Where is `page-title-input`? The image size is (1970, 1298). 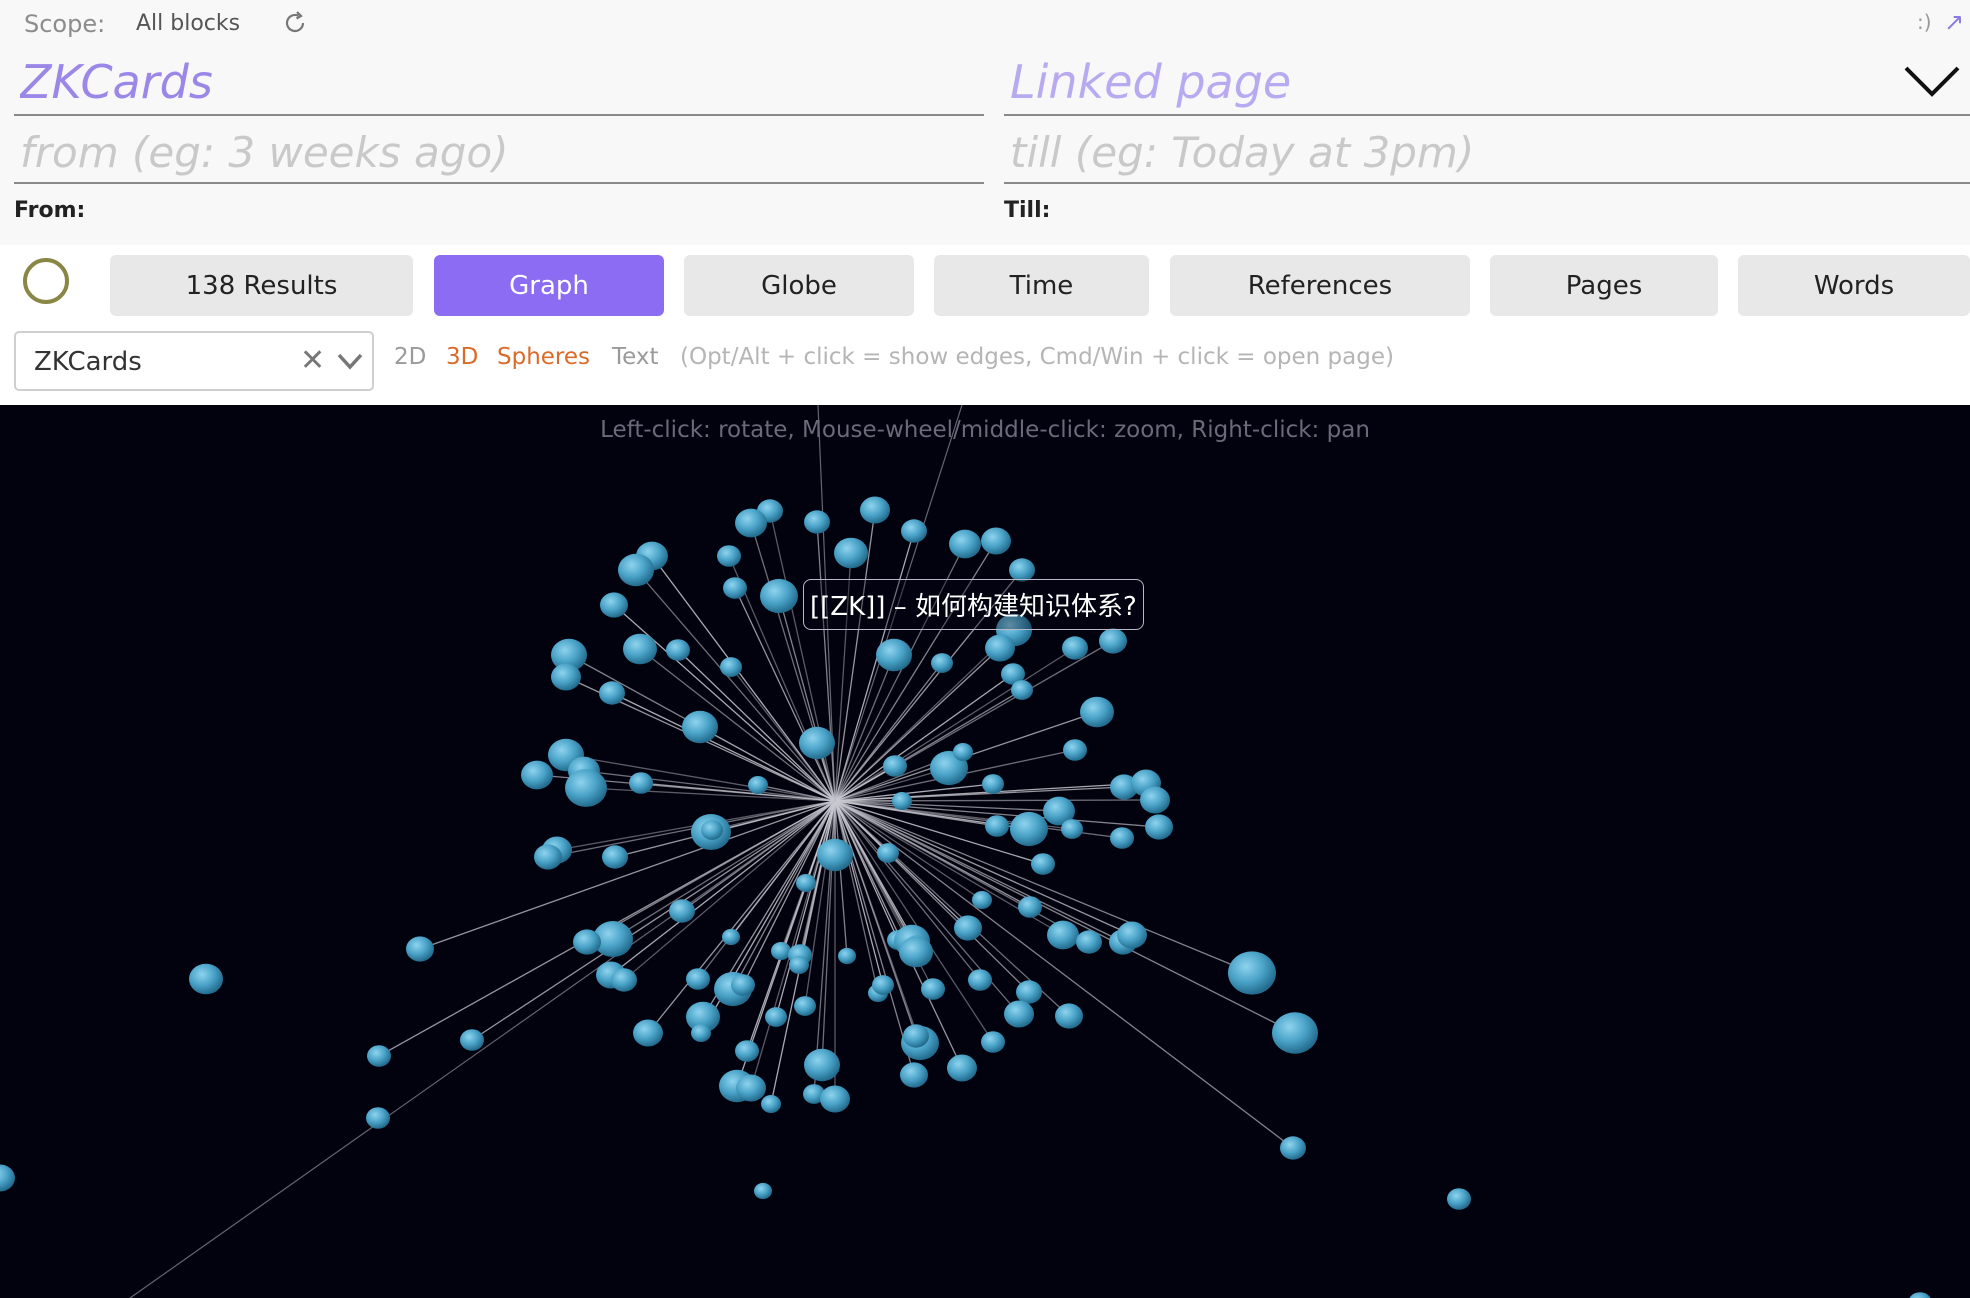
page-title-input is located at coordinates (499, 83).